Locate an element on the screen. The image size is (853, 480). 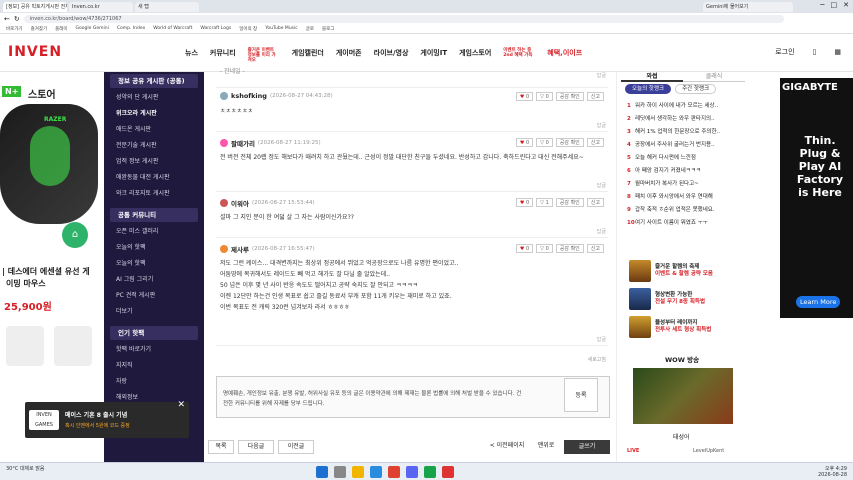
sidebar-item-active: 위크오라 게시판 is located at coordinates (154, 114).